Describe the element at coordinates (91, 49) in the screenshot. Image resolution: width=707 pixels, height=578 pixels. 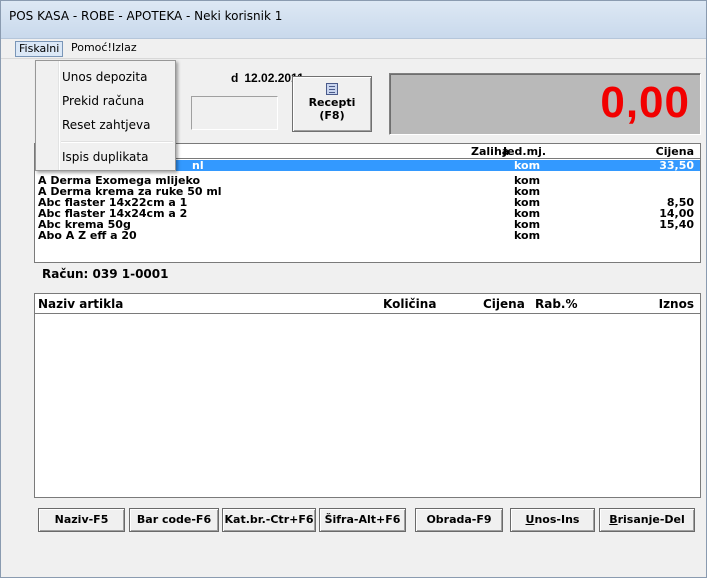
I see `menu-pomoc: Pomoć!` at that location.